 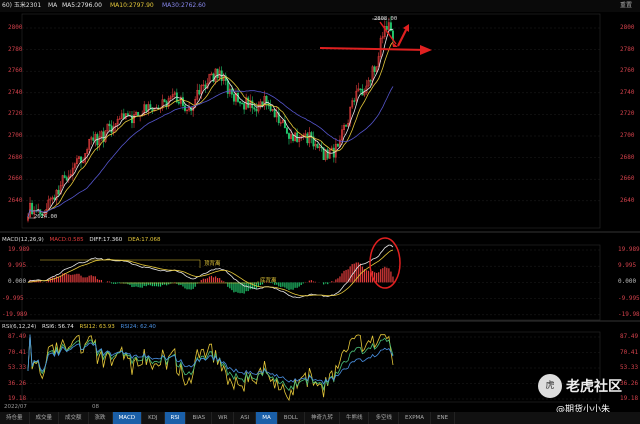 I want to click on tab-asi: ASI, so click(x=245, y=418).